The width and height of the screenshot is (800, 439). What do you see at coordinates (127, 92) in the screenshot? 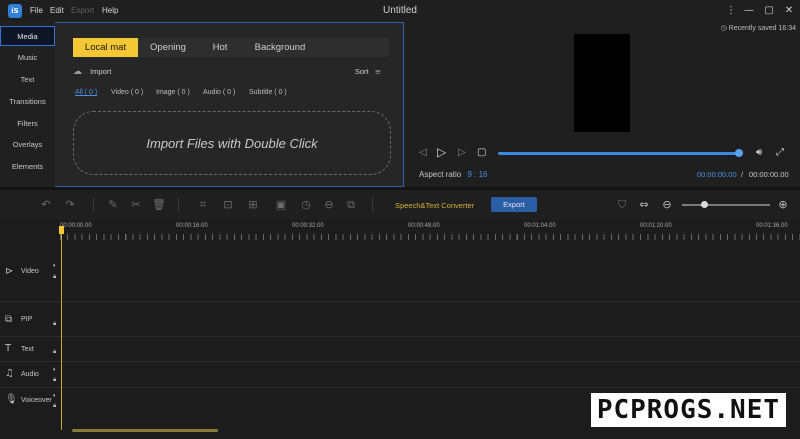
I see `filter-video: Video ( 0 )` at bounding box center [127, 92].